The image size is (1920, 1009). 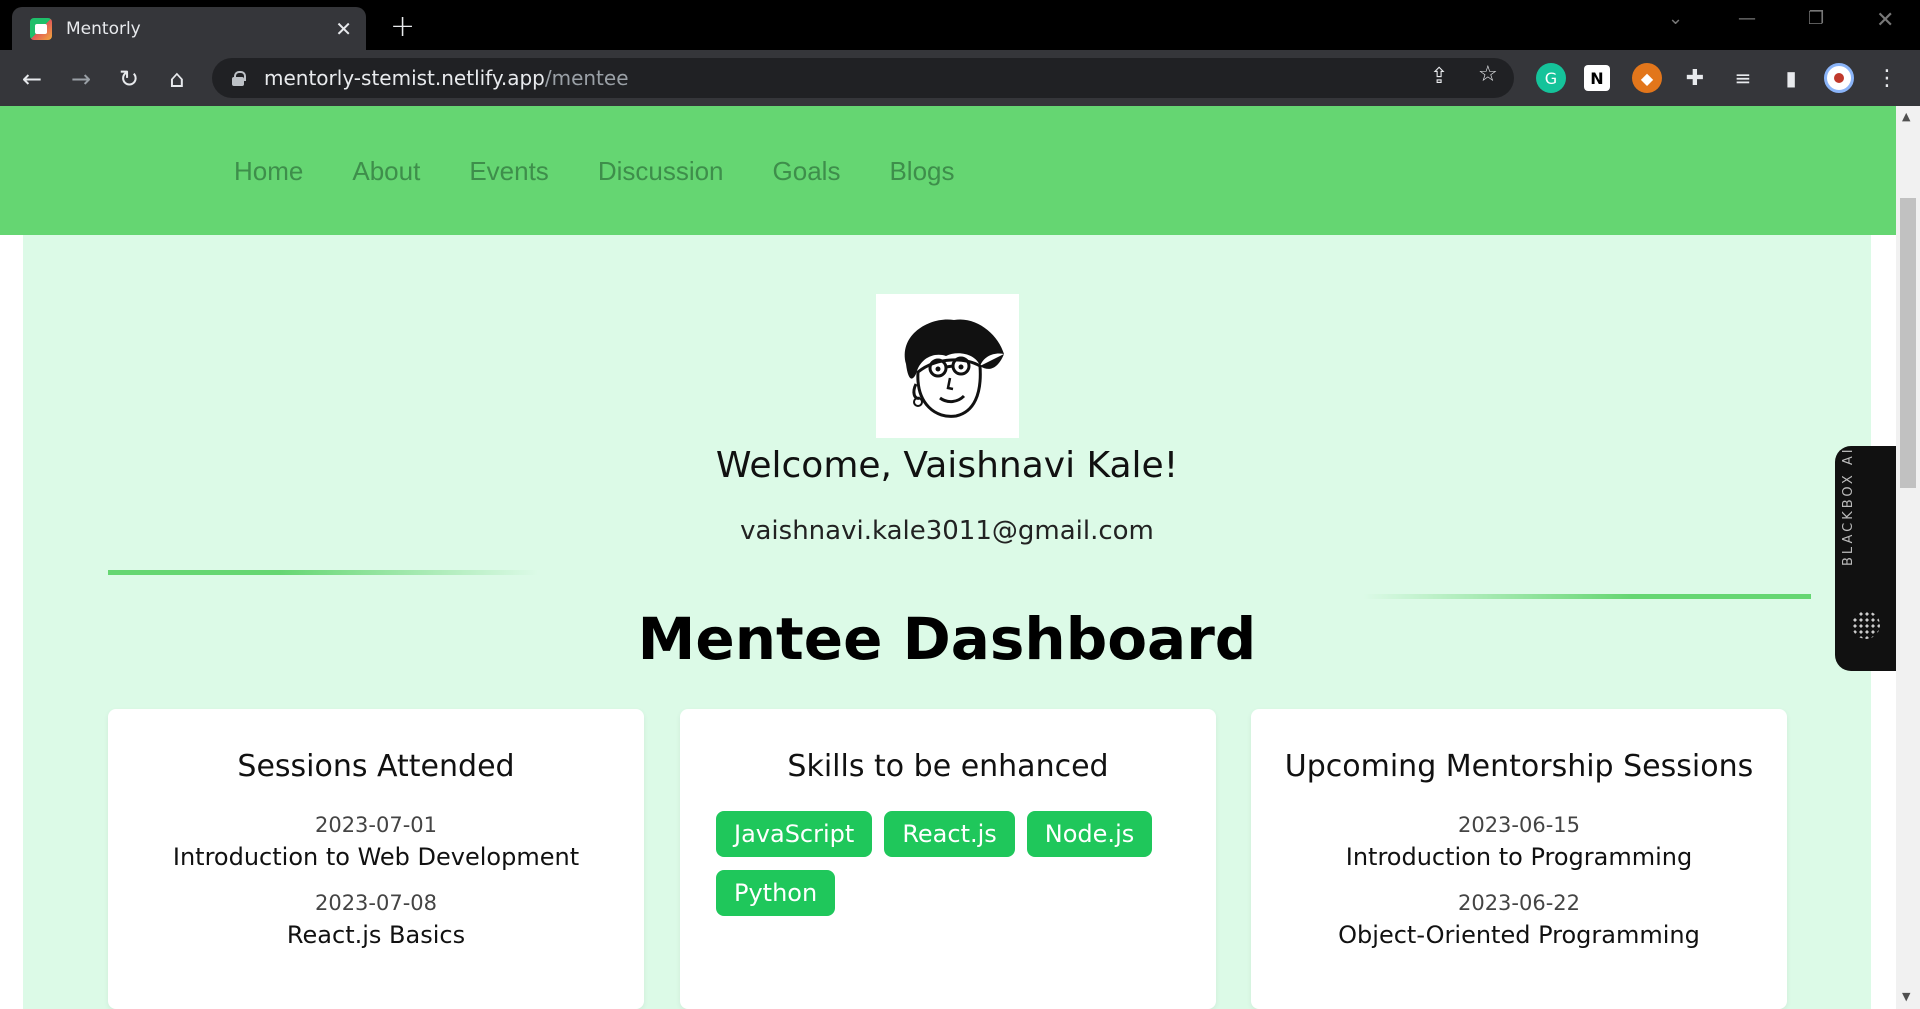 What do you see at coordinates (402, 26) in the screenshot?
I see `new-tab-icon: +` at bounding box center [402, 26].